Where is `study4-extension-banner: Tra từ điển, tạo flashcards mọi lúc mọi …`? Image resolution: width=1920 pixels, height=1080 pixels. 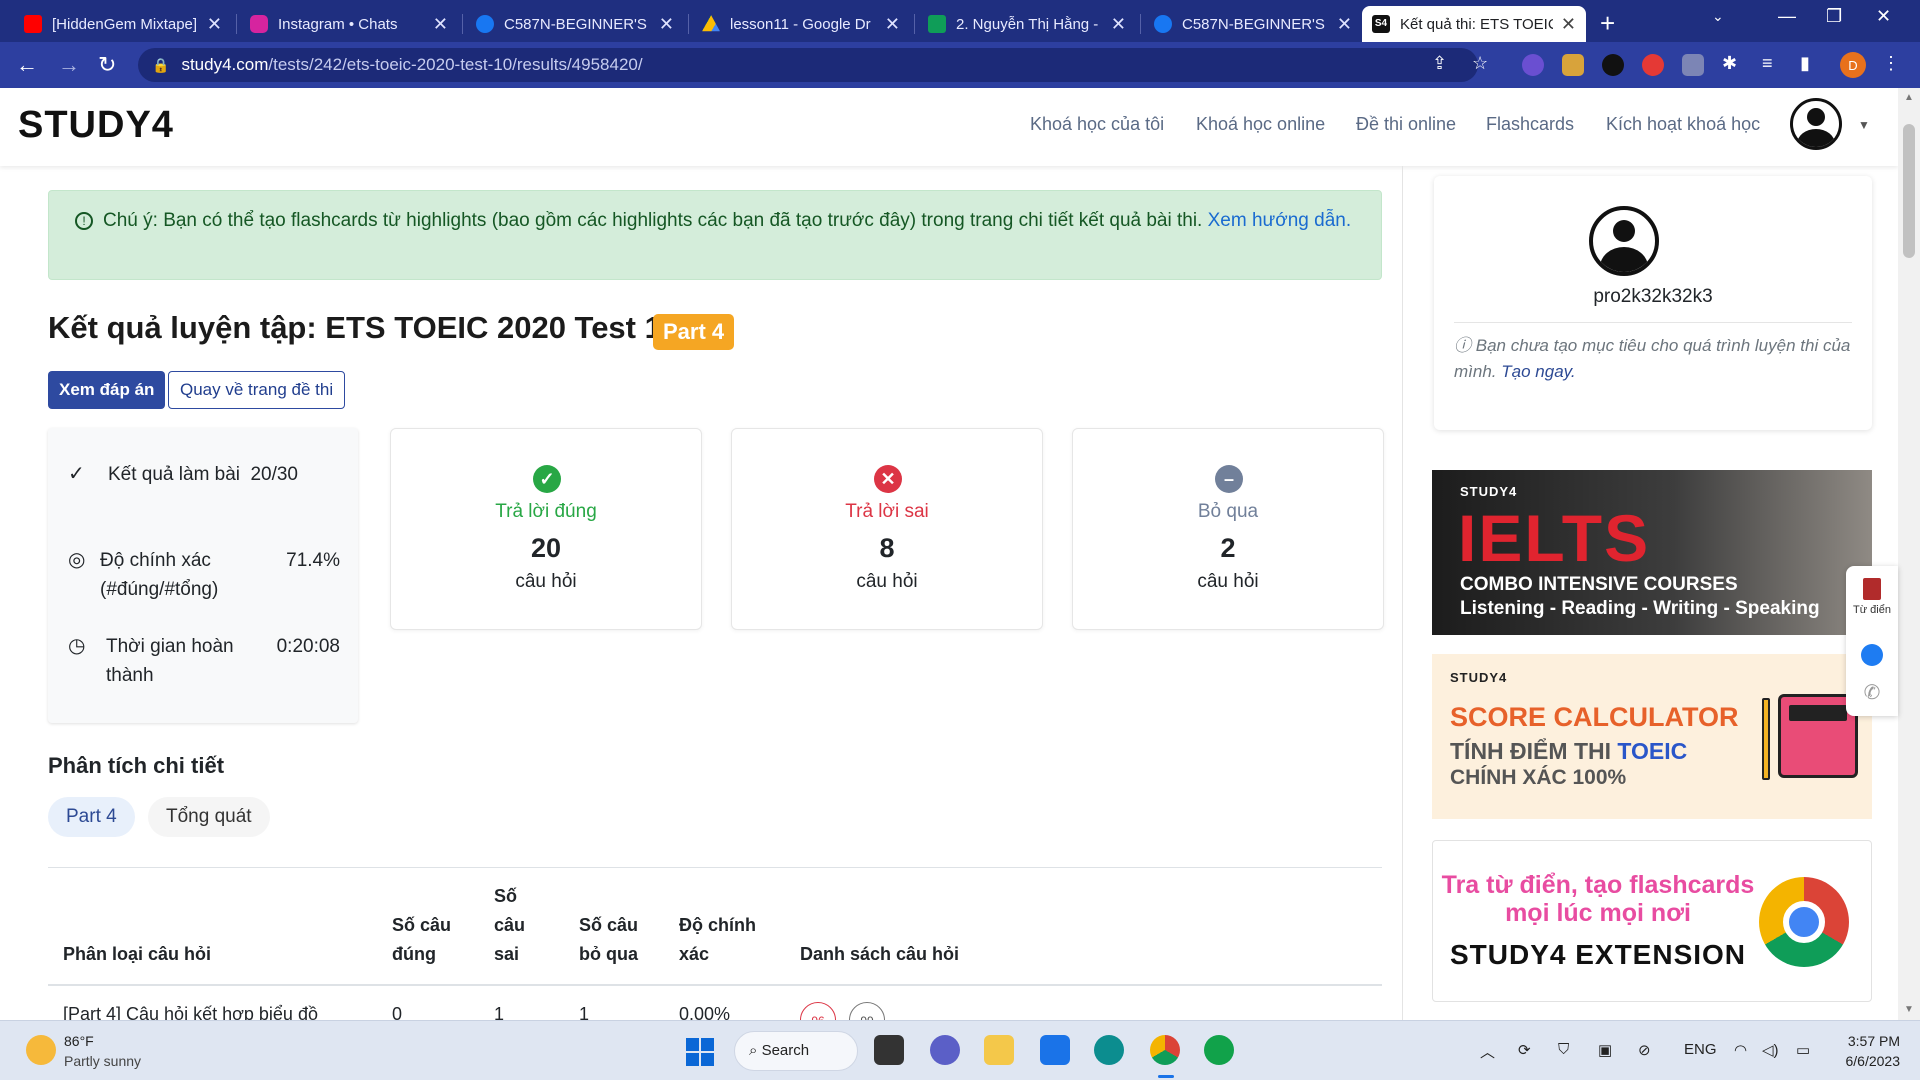
study4-extension-banner: Tra từ điển, tạo flashcards mọi lúc mọi … is located at coordinates (1652, 921).